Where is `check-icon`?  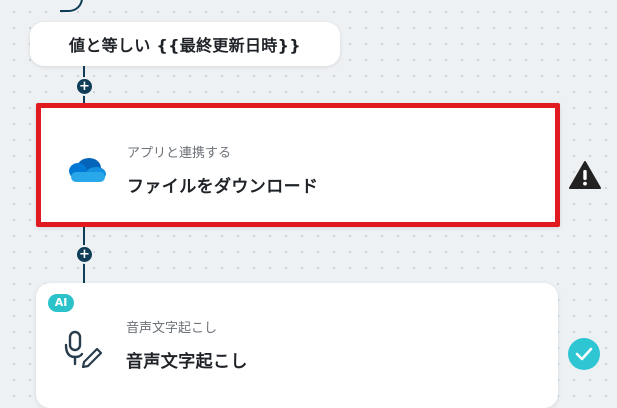
check-icon is located at coordinates (584, 354).